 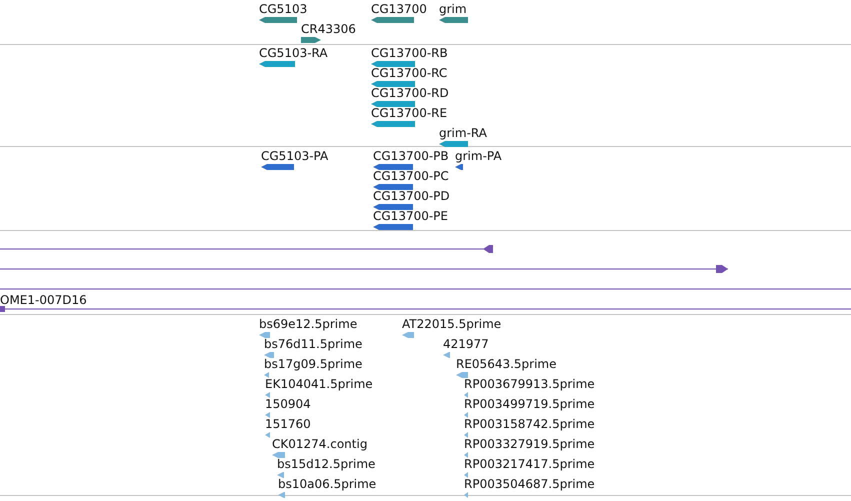 I want to click on feature-label: EK104041.5prime, so click(x=319, y=384).